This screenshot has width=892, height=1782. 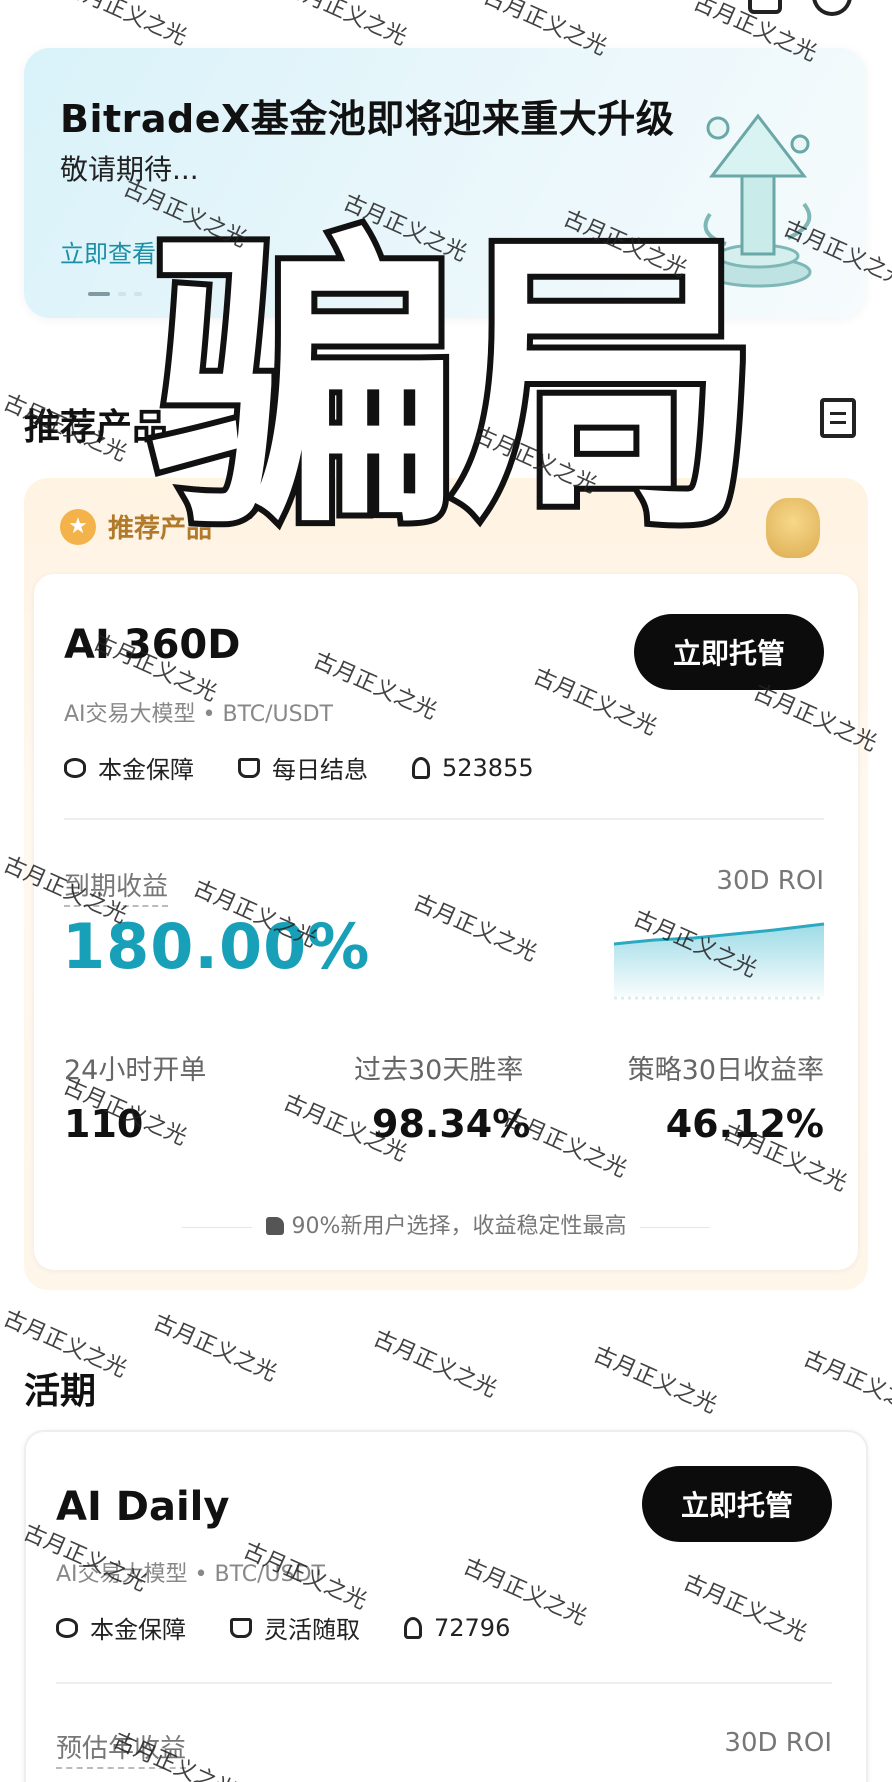 I want to click on product-features: 本金保障 每日结息 523855, so click(x=312, y=767).